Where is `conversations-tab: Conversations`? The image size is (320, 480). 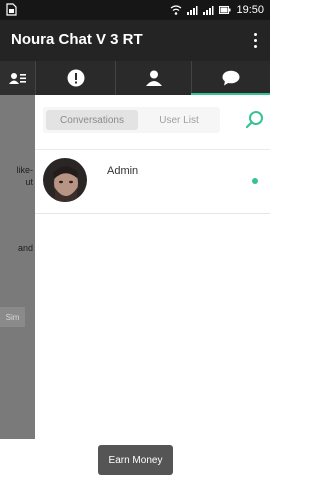 conversations-tab: Conversations is located at coordinates (92, 120).